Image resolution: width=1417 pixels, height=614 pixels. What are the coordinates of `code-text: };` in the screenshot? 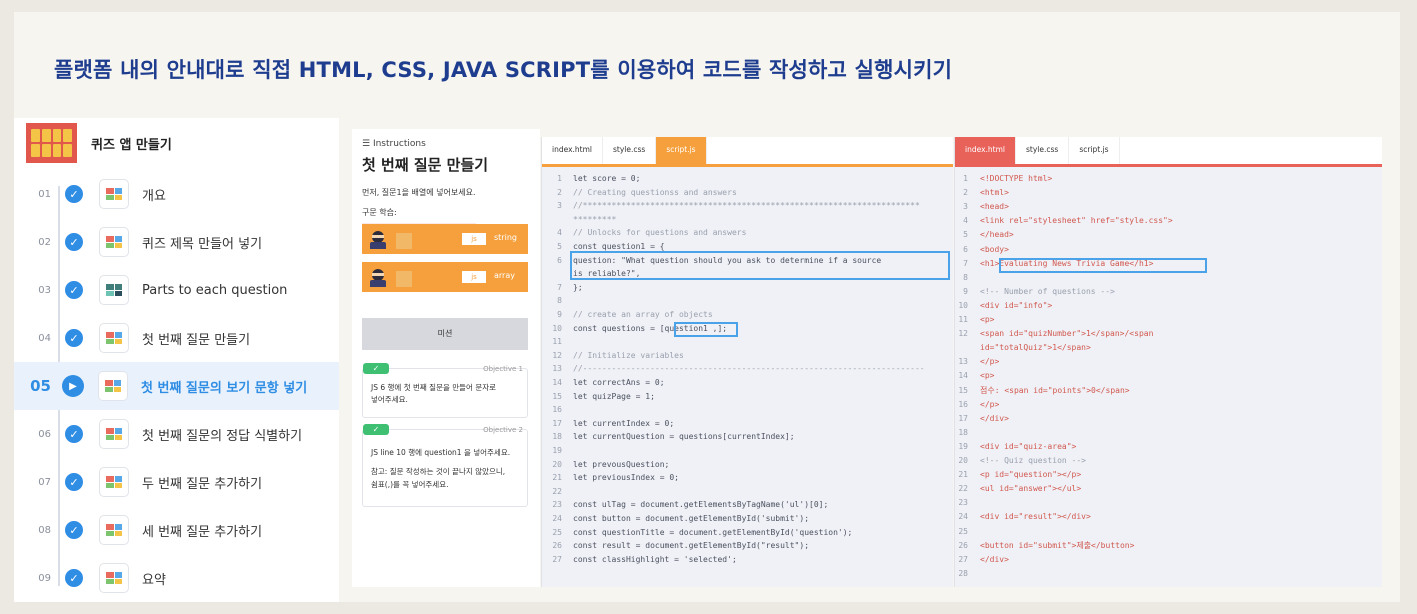 It's located at (578, 287).